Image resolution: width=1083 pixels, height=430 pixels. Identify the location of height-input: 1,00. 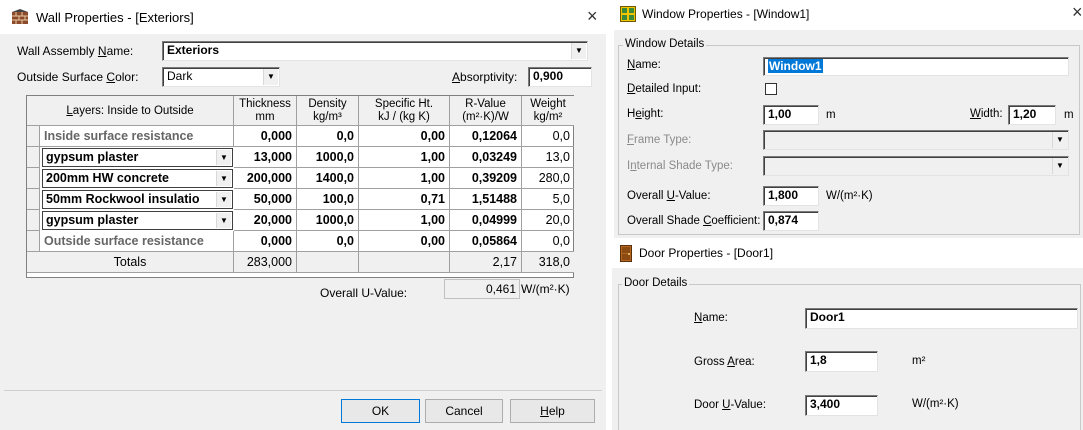
(791, 115).